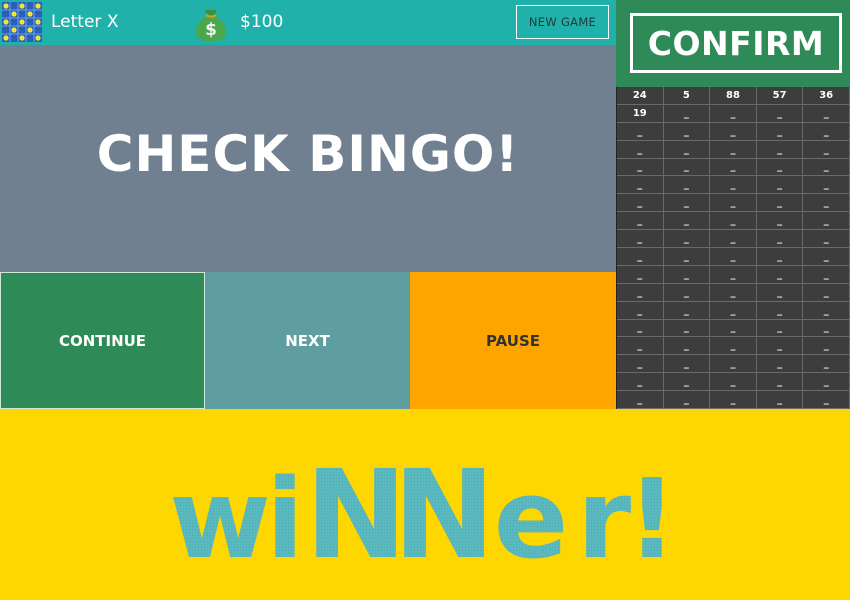 Image resolution: width=850 pixels, height=600 pixels. What do you see at coordinates (220, 519) in the screenshot?
I see `winner-letter: w` at bounding box center [220, 519].